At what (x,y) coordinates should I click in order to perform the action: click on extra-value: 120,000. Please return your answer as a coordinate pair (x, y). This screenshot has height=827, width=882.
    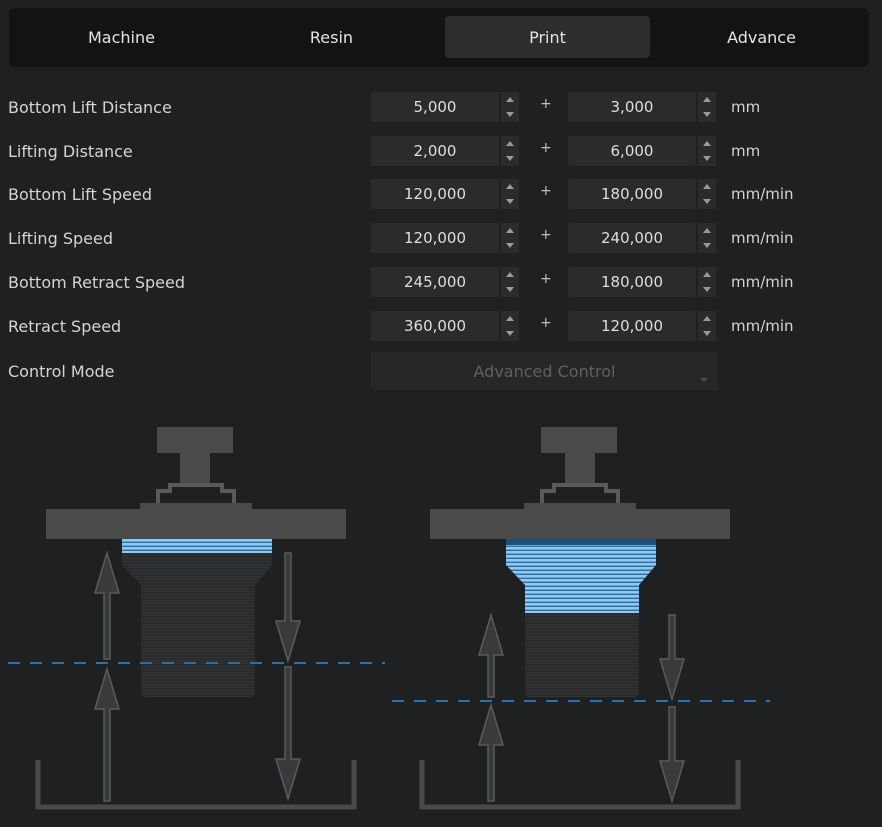
    Looking at the image, I should click on (632, 326).